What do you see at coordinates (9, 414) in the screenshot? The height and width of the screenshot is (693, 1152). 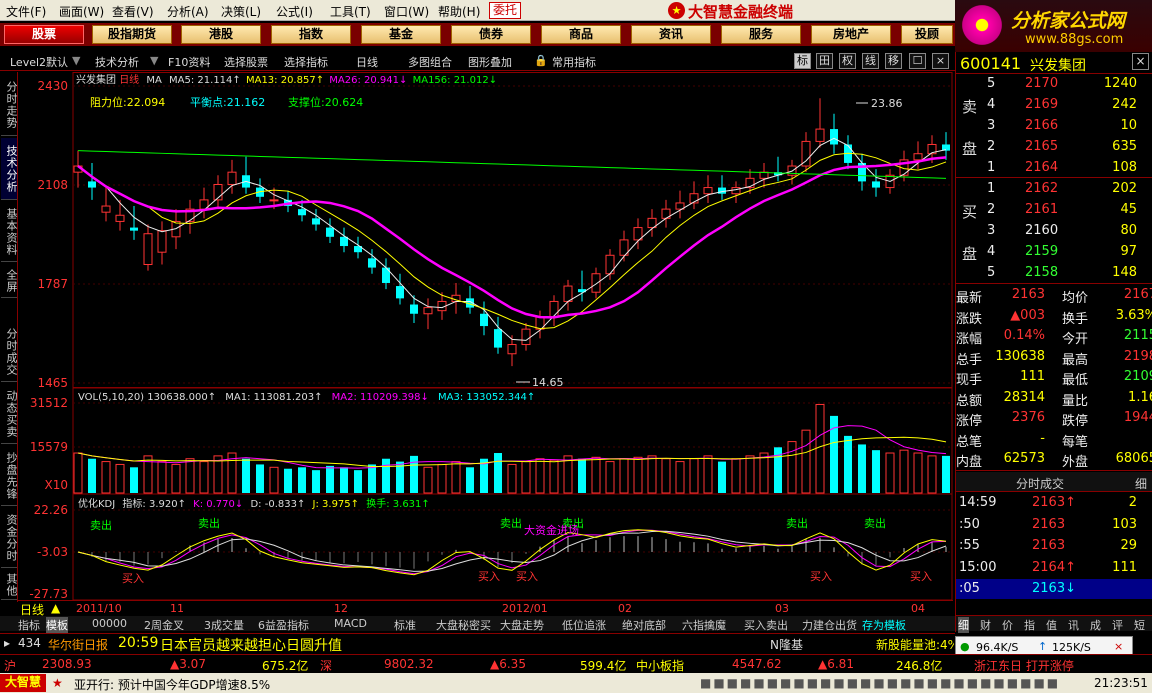 I see `tab-dynamic-orders: 动态买卖` at bounding box center [9, 414].